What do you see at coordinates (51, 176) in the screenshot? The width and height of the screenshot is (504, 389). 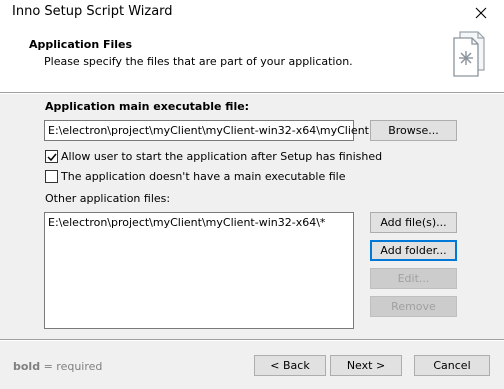 I see `no-main-exe-checkbox` at bounding box center [51, 176].